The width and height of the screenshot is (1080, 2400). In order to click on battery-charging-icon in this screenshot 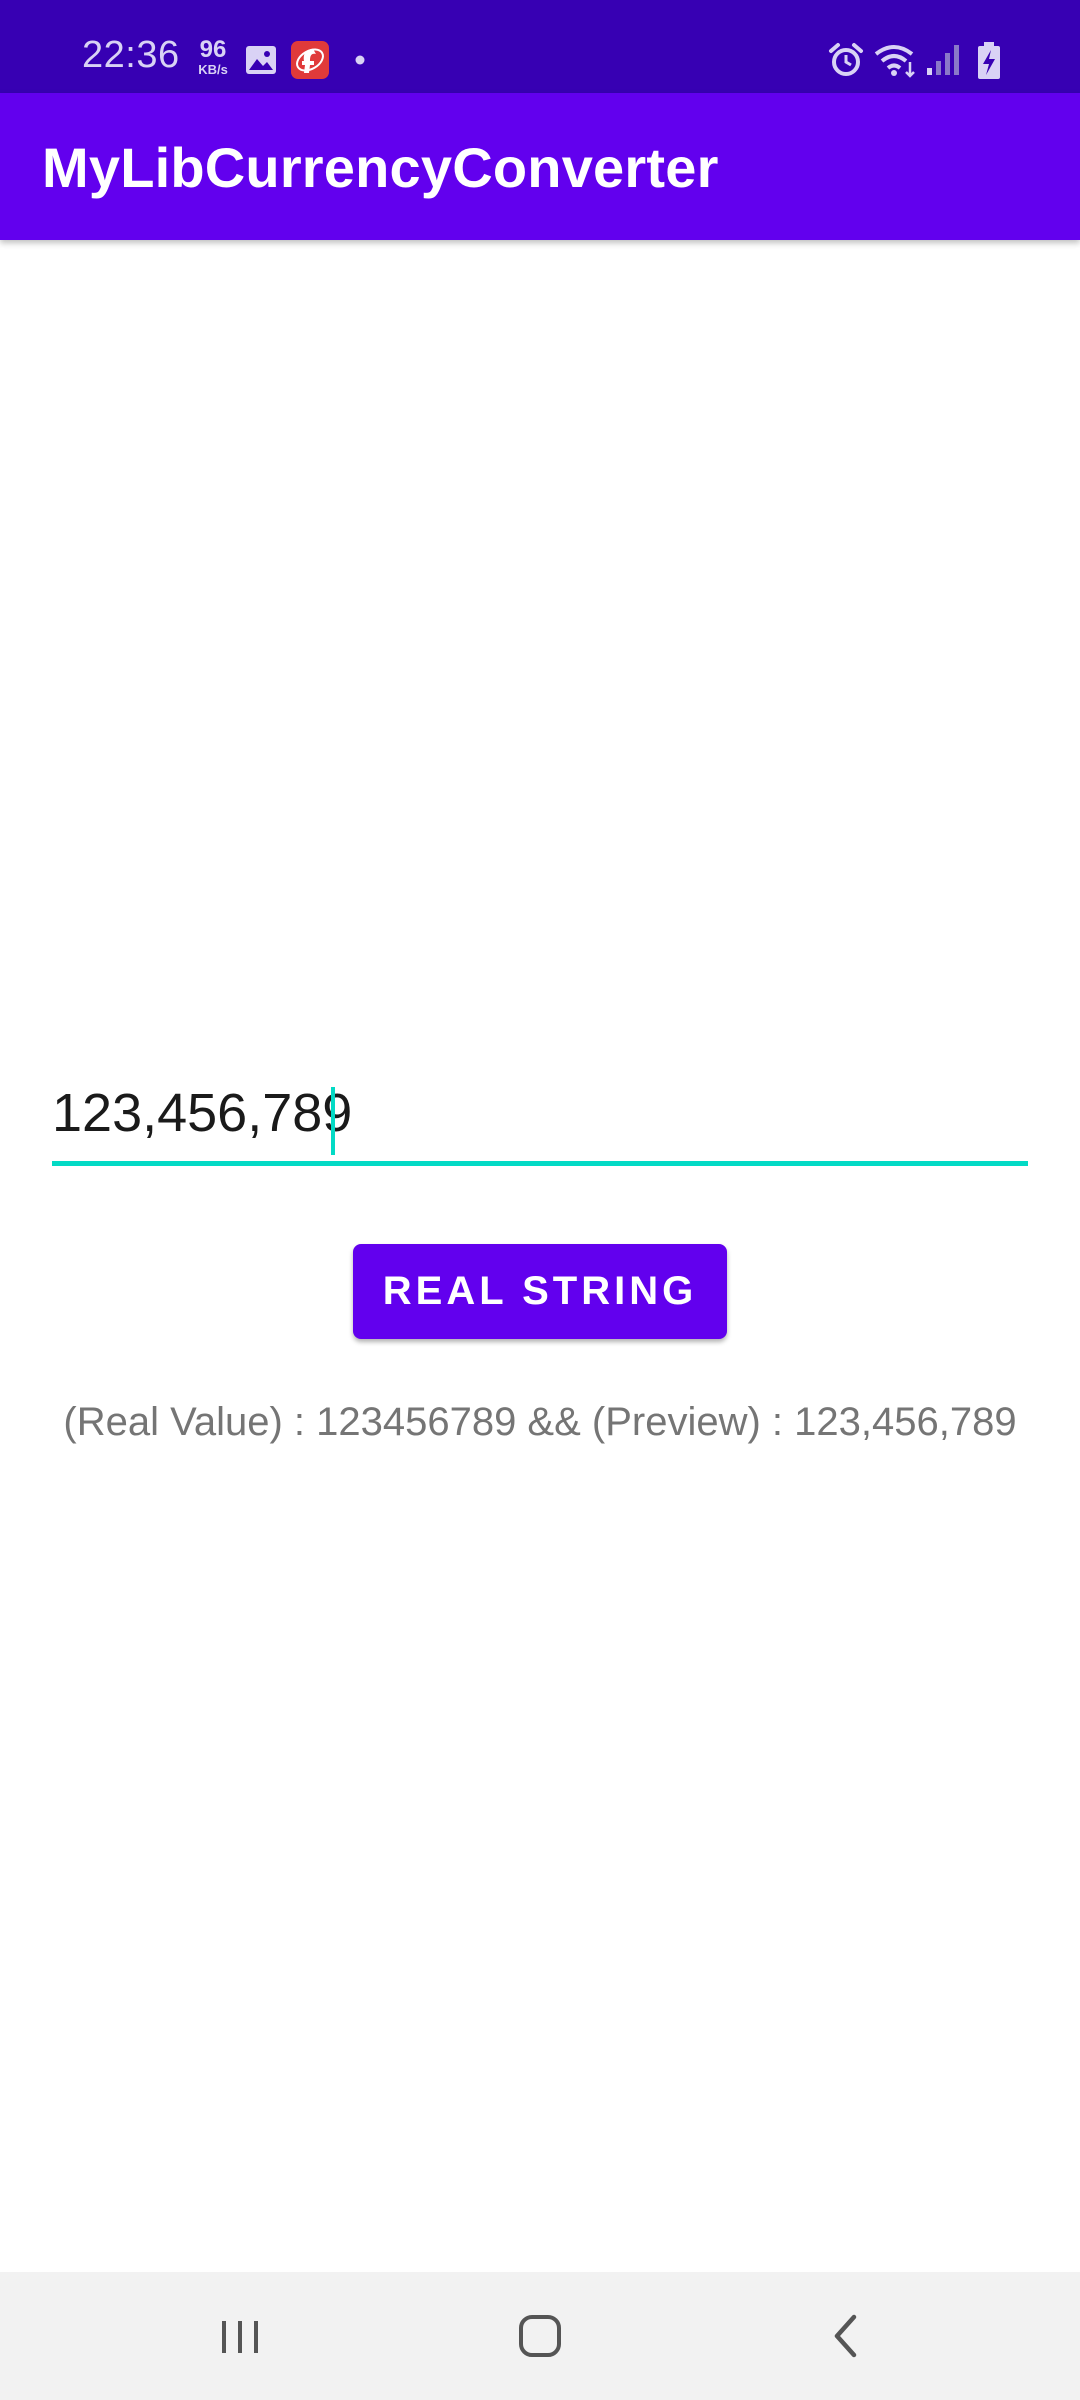, I will do `click(989, 60)`.